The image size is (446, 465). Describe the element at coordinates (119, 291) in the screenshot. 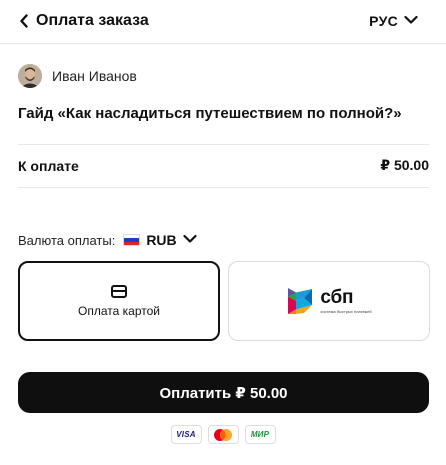

I see `credit-card-icon` at that location.